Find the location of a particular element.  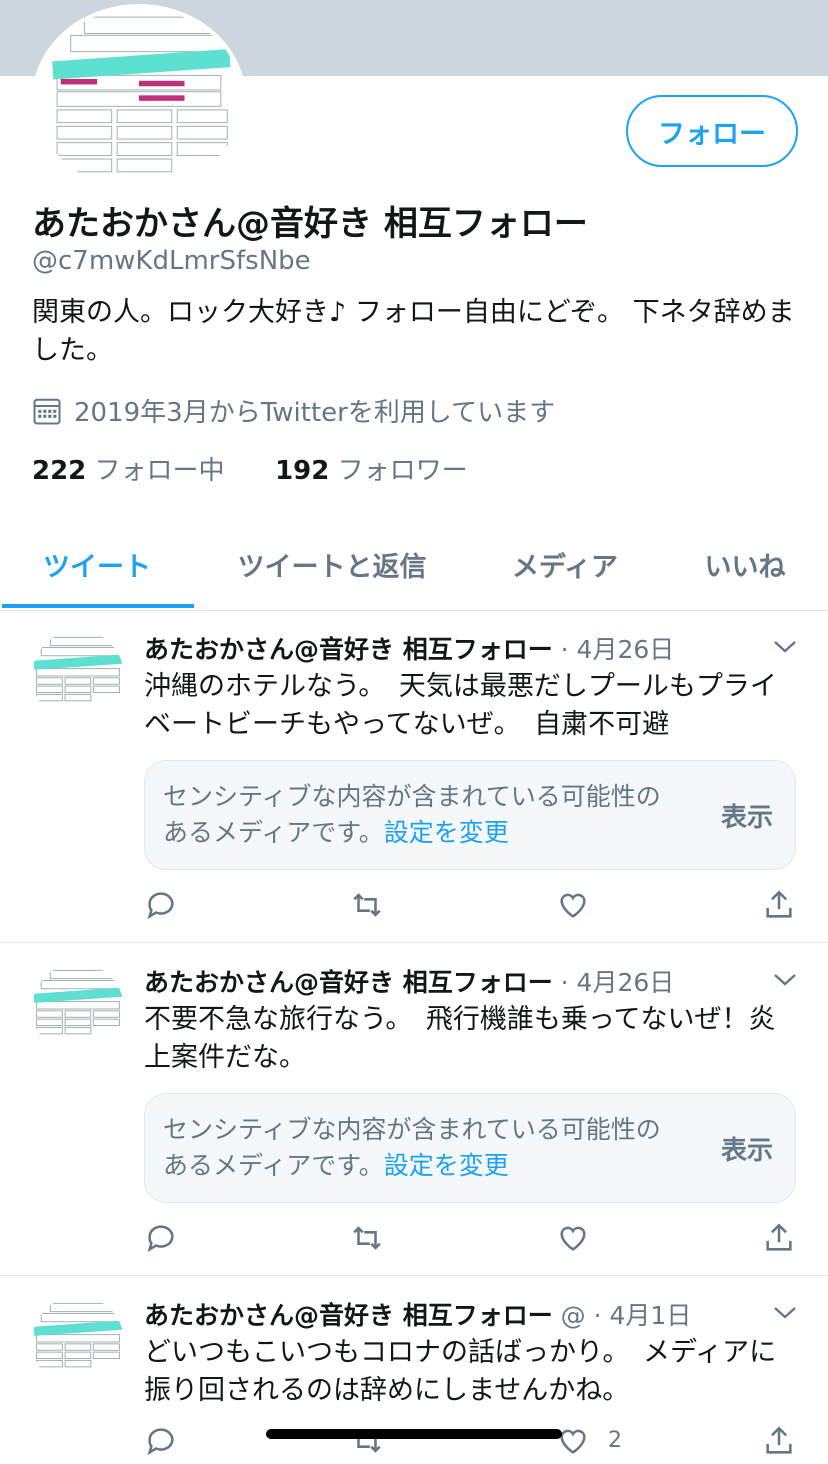

calendar-icon is located at coordinates (47, 411).